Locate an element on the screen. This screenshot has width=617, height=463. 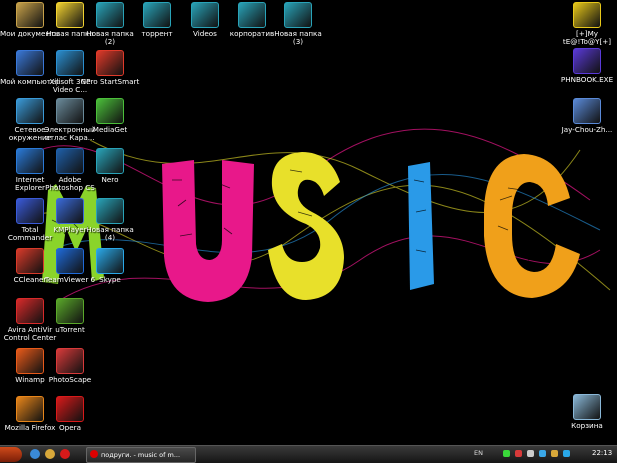
star-icon is located at coordinates (587, 15).